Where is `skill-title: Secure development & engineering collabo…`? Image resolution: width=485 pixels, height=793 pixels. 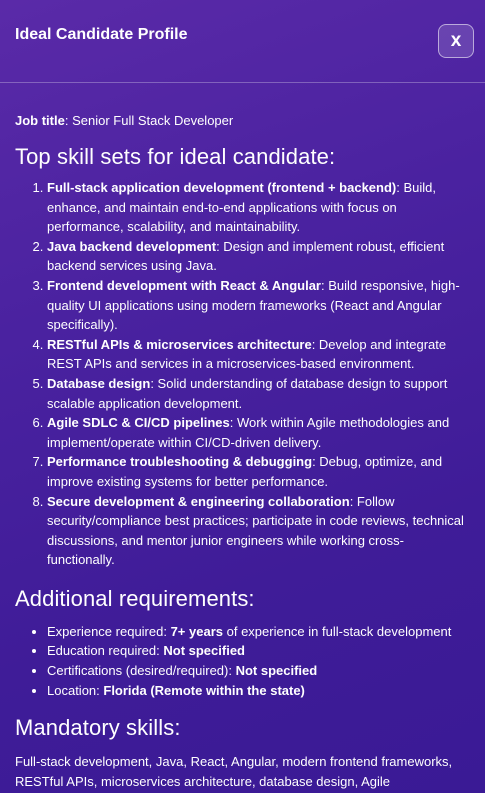
skill-title: Secure development & engineering collabo… is located at coordinates (198, 501).